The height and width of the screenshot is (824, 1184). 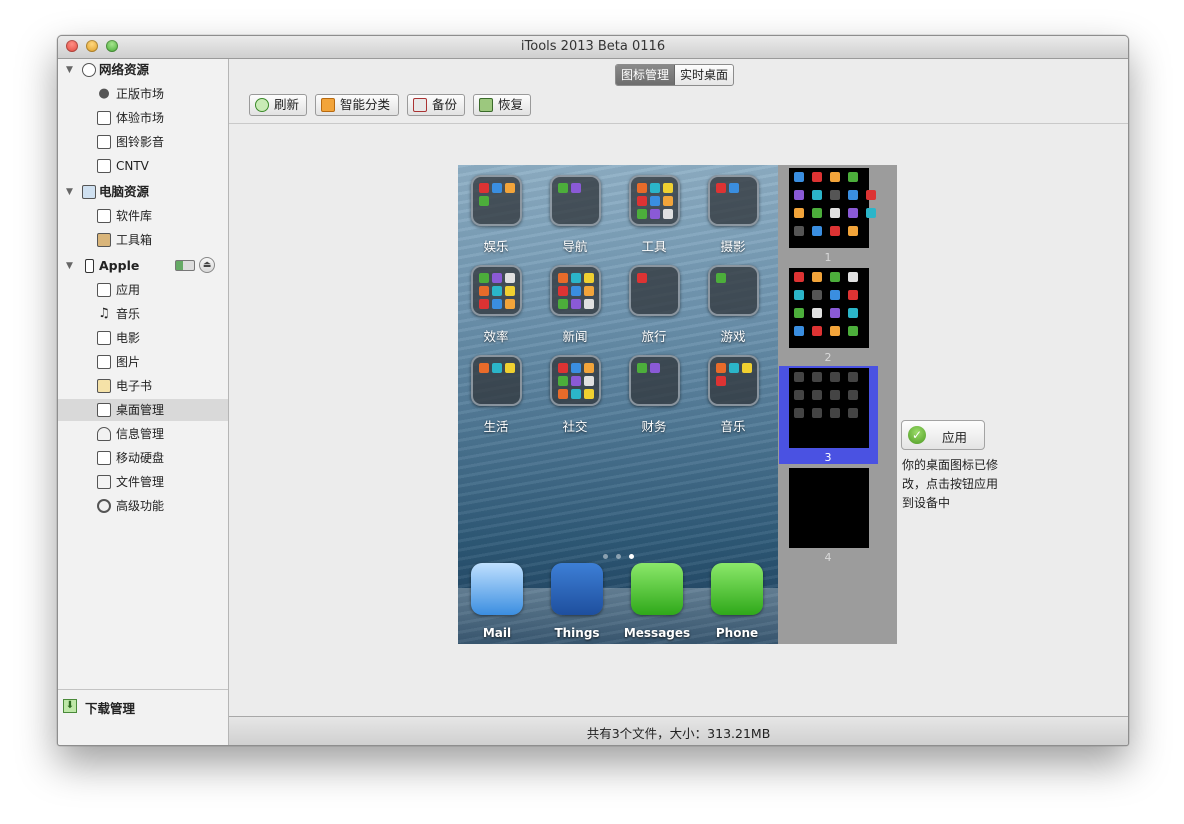 What do you see at coordinates (143, 240) in the screenshot?
I see `sidebar-item-toolbox: 工具箱` at bounding box center [143, 240].